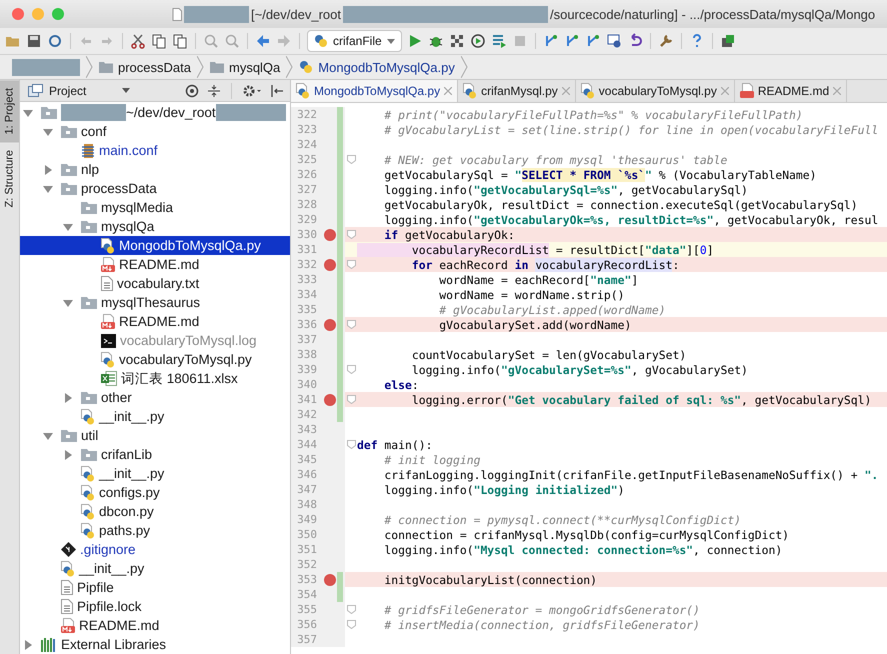 This screenshot has height=654, width=887. I want to click on settings-icon, so click(252, 91).